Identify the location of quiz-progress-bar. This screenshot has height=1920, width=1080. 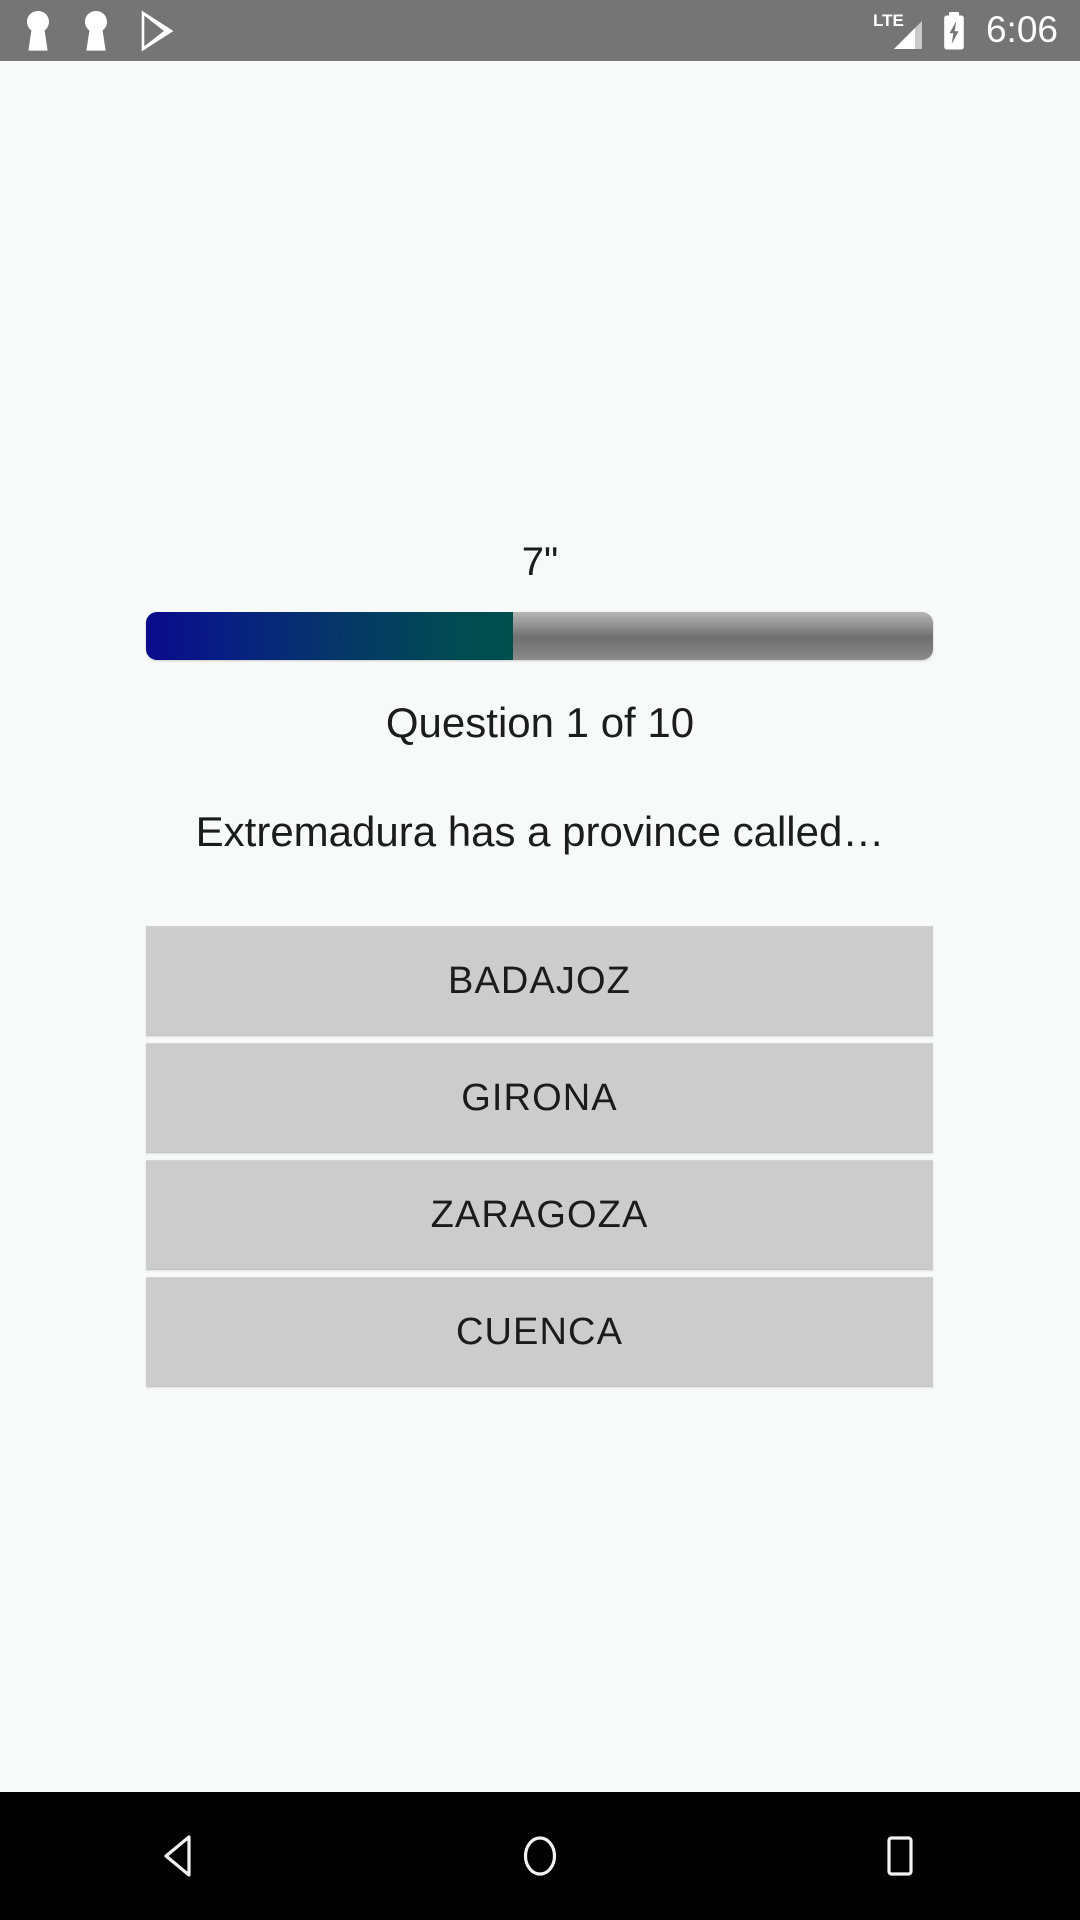
(539, 636).